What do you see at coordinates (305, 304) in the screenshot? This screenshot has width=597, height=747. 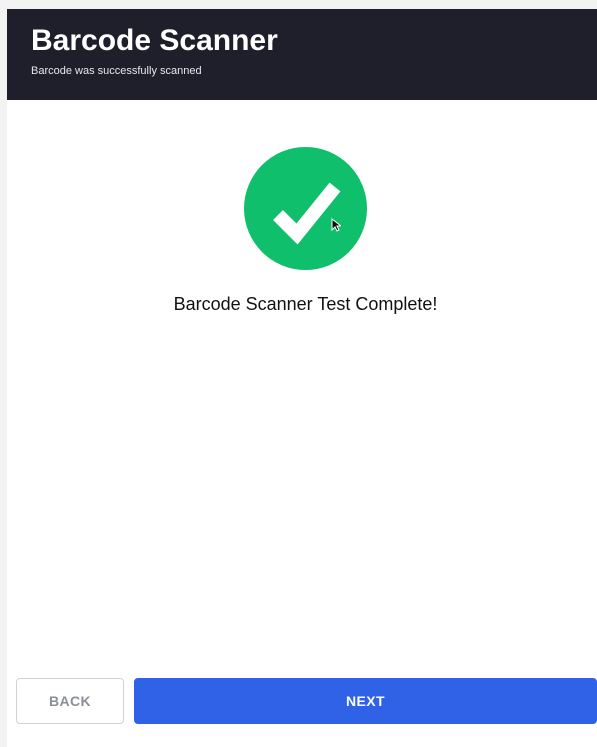 I see `completion-message: Barcode Scanner Test Complete!` at bounding box center [305, 304].